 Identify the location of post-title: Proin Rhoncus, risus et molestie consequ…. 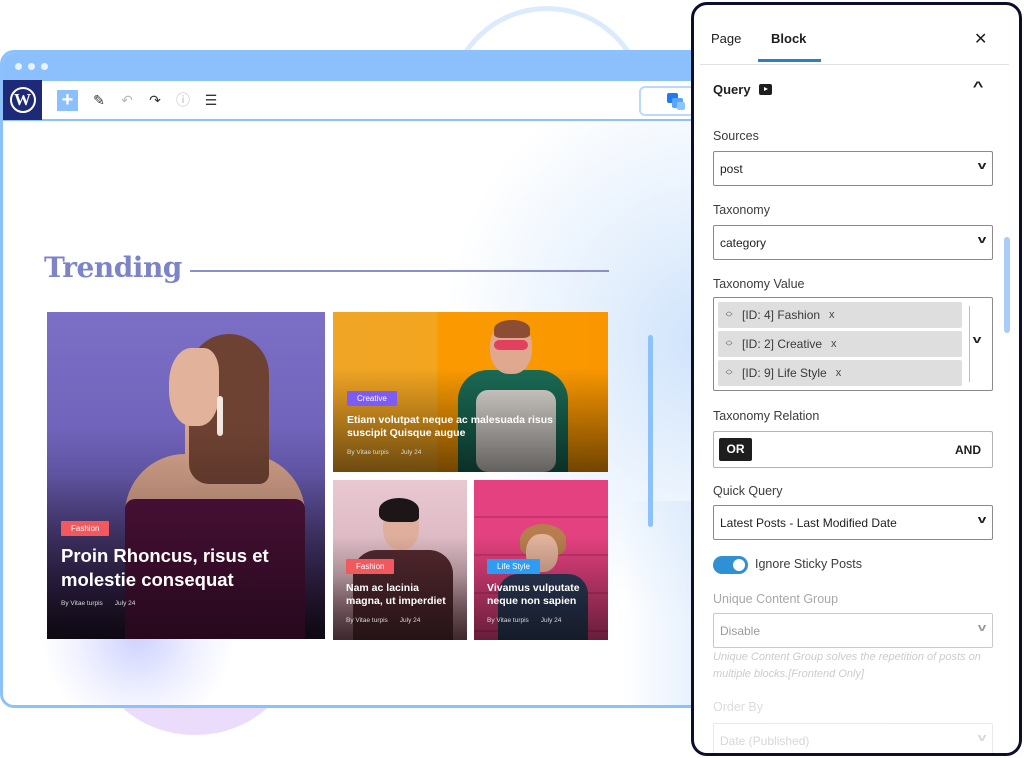
(186, 568).